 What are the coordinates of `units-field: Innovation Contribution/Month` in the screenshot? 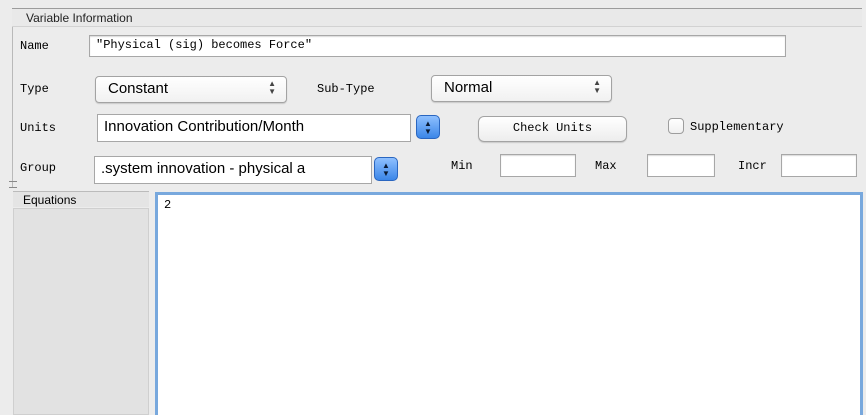 It's located at (254, 128).